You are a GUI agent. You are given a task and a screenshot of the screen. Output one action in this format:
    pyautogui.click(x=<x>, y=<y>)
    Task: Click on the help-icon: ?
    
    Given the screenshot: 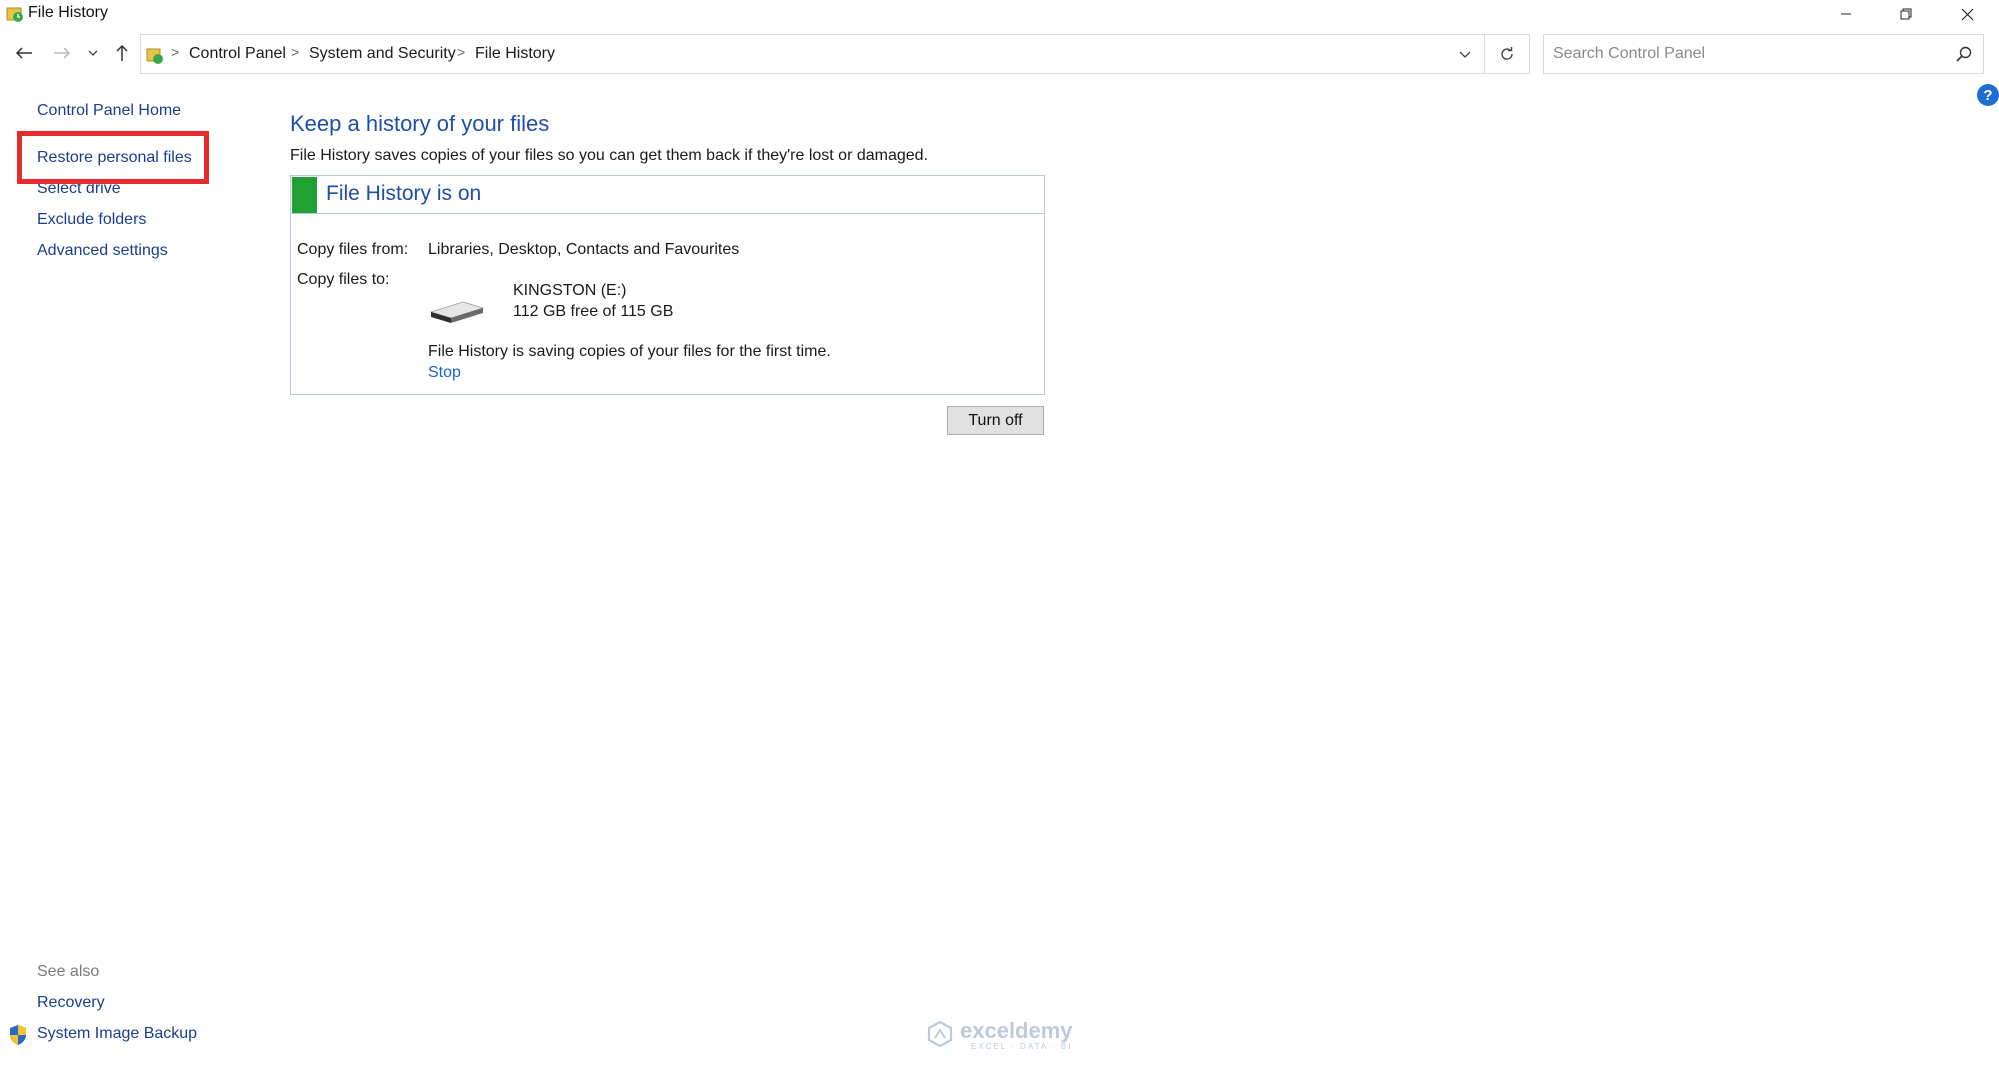 What is the action you would take?
    pyautogui.click(x=1988, y=95)
    